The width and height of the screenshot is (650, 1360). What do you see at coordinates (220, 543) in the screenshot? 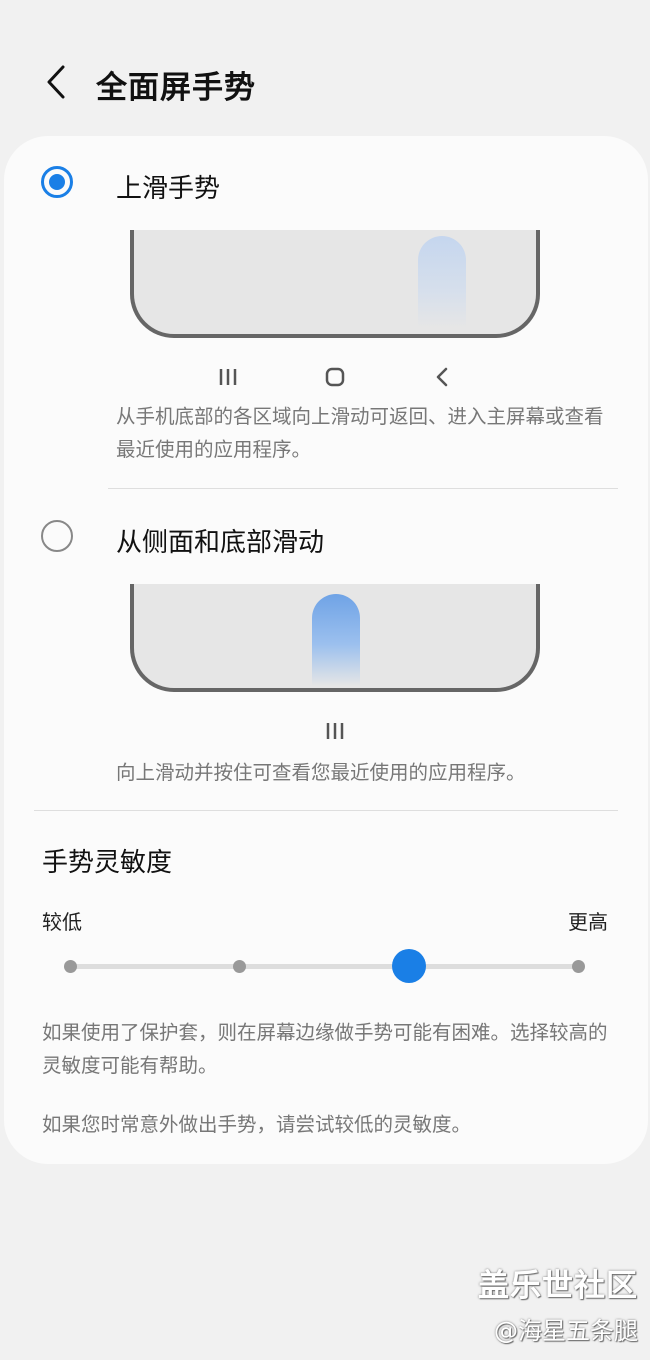
I see `option-label: 从侧面和底部滑动` at bounding box center [220, 543].